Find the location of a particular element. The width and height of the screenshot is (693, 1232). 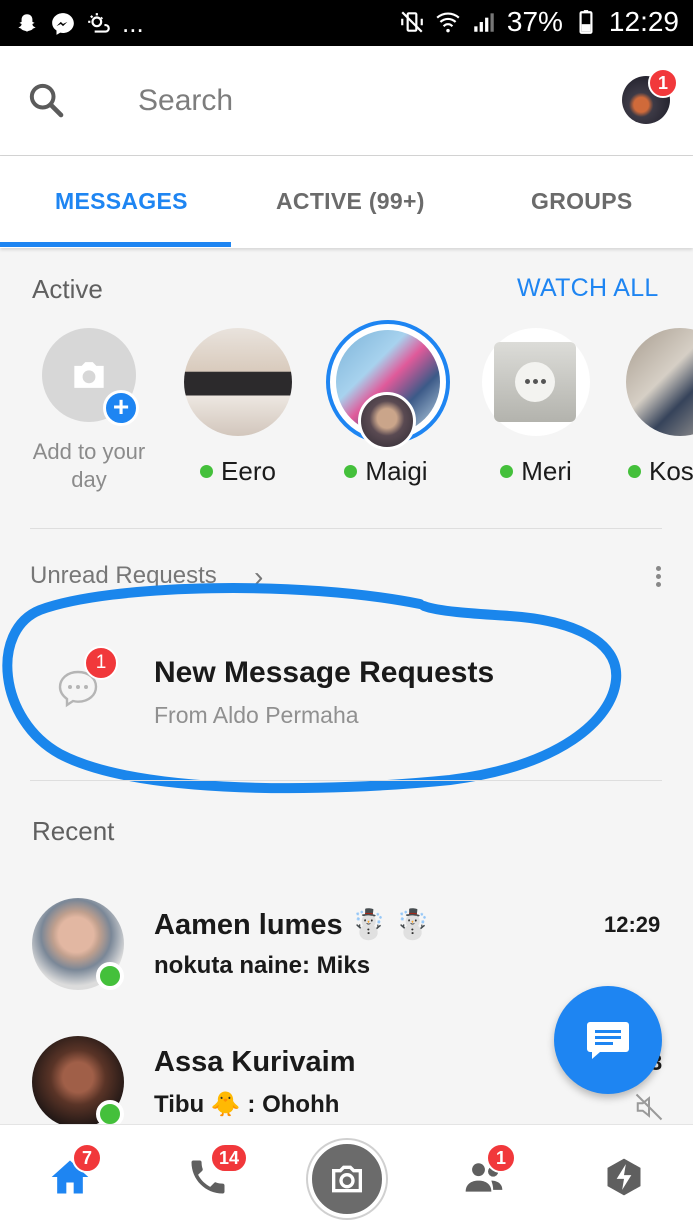

compose-message-icon is located at coordinates (608, 1040).